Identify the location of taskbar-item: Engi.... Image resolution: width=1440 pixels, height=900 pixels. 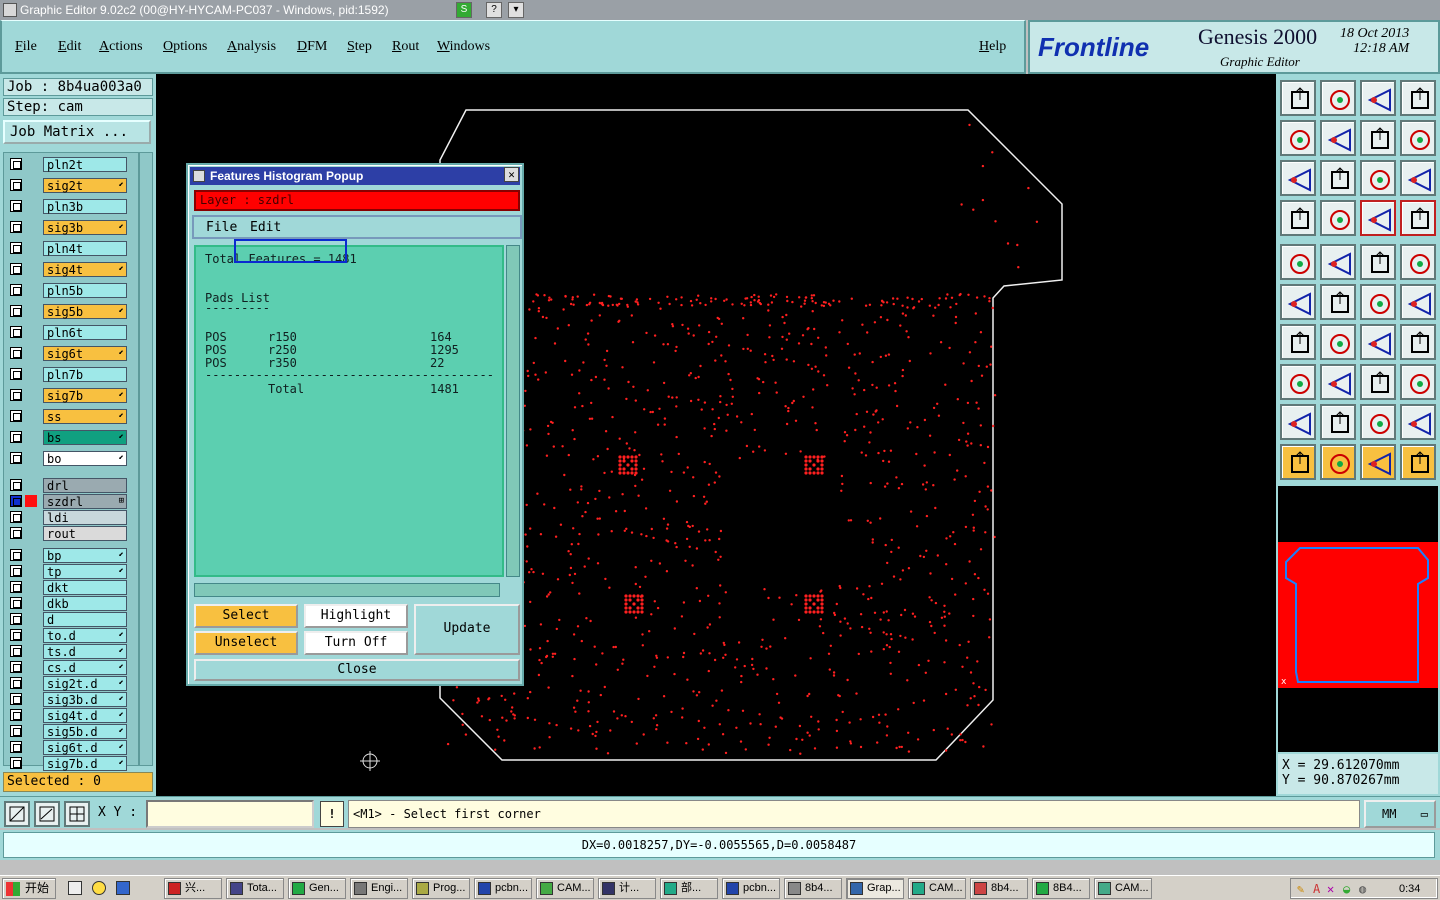
(379, 888).